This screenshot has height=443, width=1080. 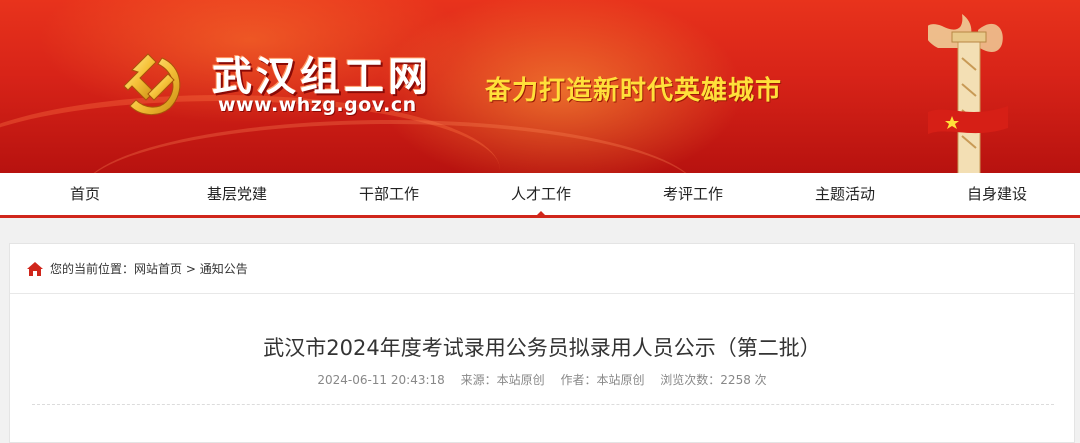 What do you see at coordinates (845, 194) in the screenshot?
I see `nav-item-theme-activities: 主题活动` at bounding box center [845, 194].